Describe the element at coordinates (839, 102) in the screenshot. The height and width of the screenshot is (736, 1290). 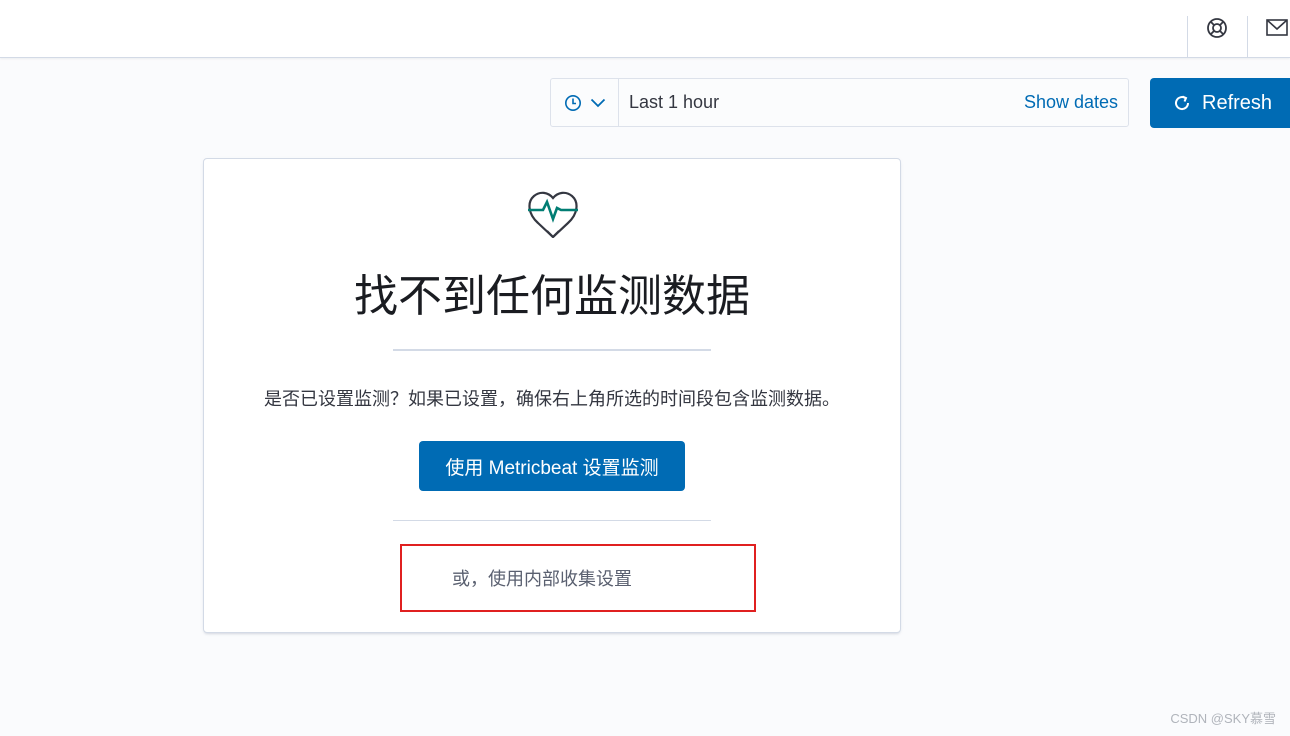
I see `super-date-picker: Last 1 hour Show dates` at that location.